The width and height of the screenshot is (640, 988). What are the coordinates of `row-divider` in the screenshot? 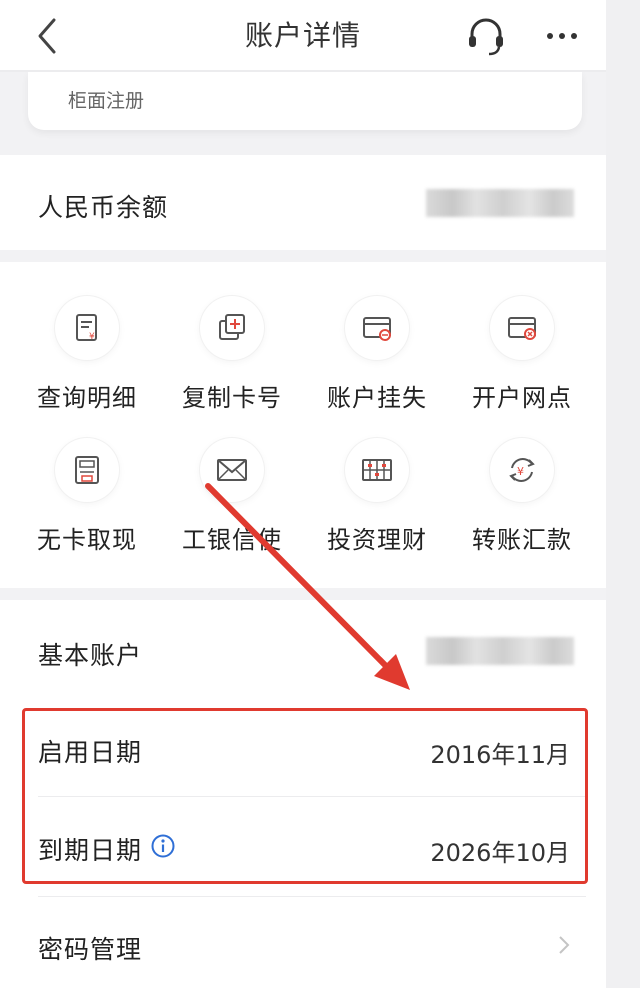 It's located at (312, 896).